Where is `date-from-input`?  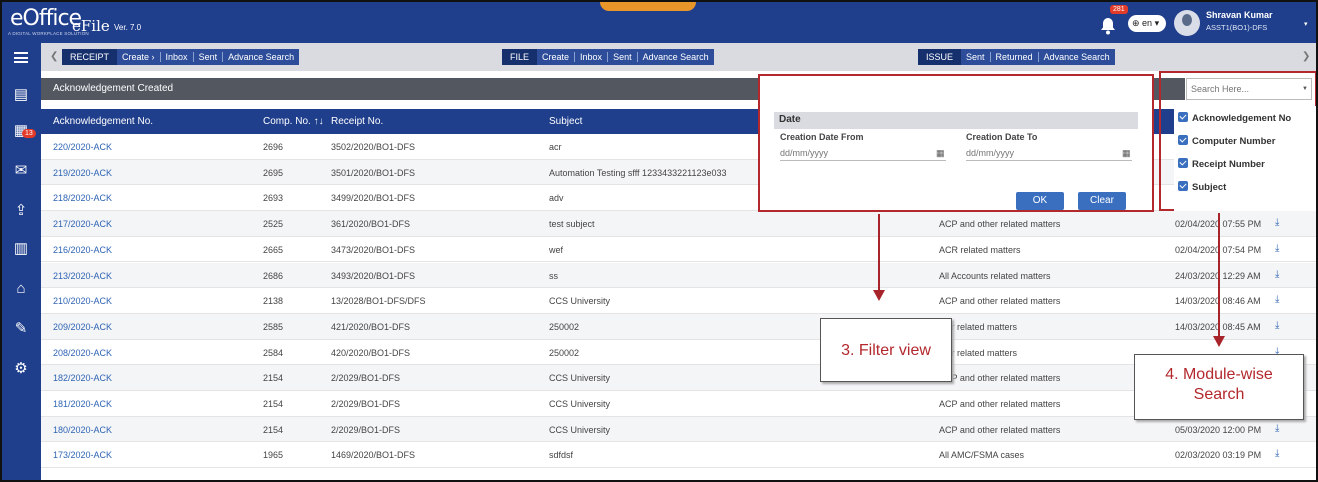
date-from-input is located at coordinates (863, 152).